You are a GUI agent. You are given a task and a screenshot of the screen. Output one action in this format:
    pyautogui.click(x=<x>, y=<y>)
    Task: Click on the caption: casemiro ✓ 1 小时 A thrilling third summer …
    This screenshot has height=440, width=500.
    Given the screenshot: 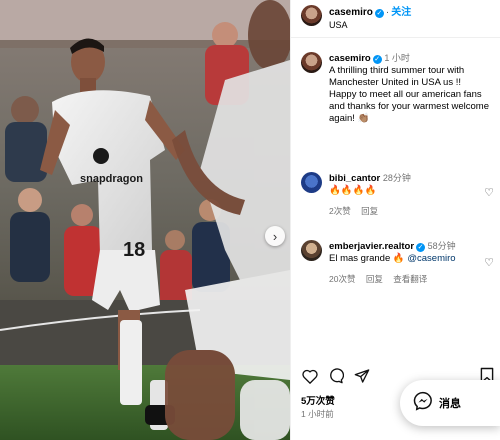 What is the action you would take?
    pyautogui.click(x=398, y=88)
    